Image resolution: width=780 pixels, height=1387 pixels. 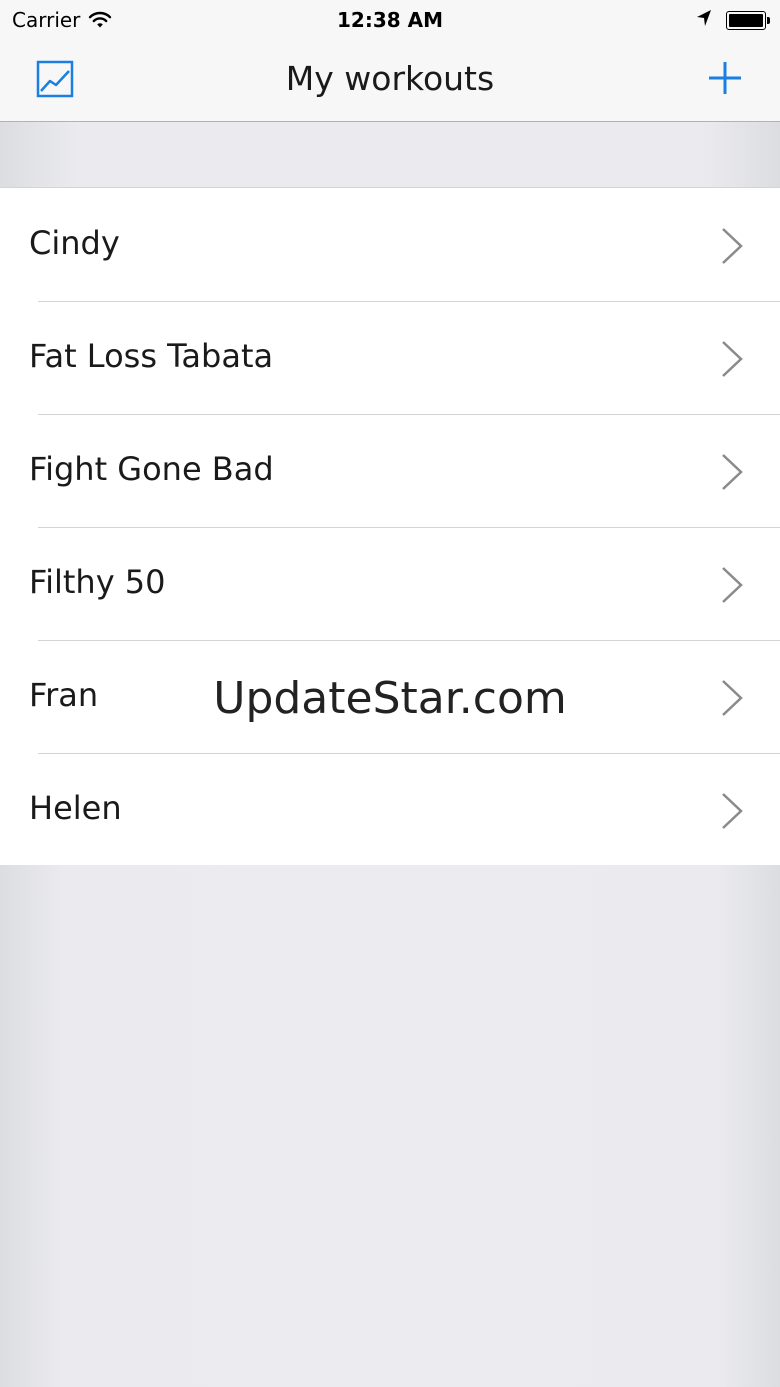 I want to click on status-time: 12:38 AM, so click(x=389, y=20).